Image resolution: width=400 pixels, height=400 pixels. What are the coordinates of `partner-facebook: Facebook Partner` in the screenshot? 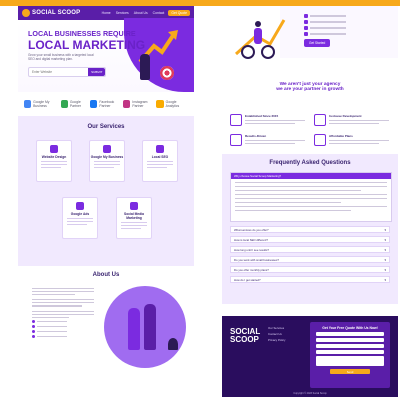 It's located at (106, 104).